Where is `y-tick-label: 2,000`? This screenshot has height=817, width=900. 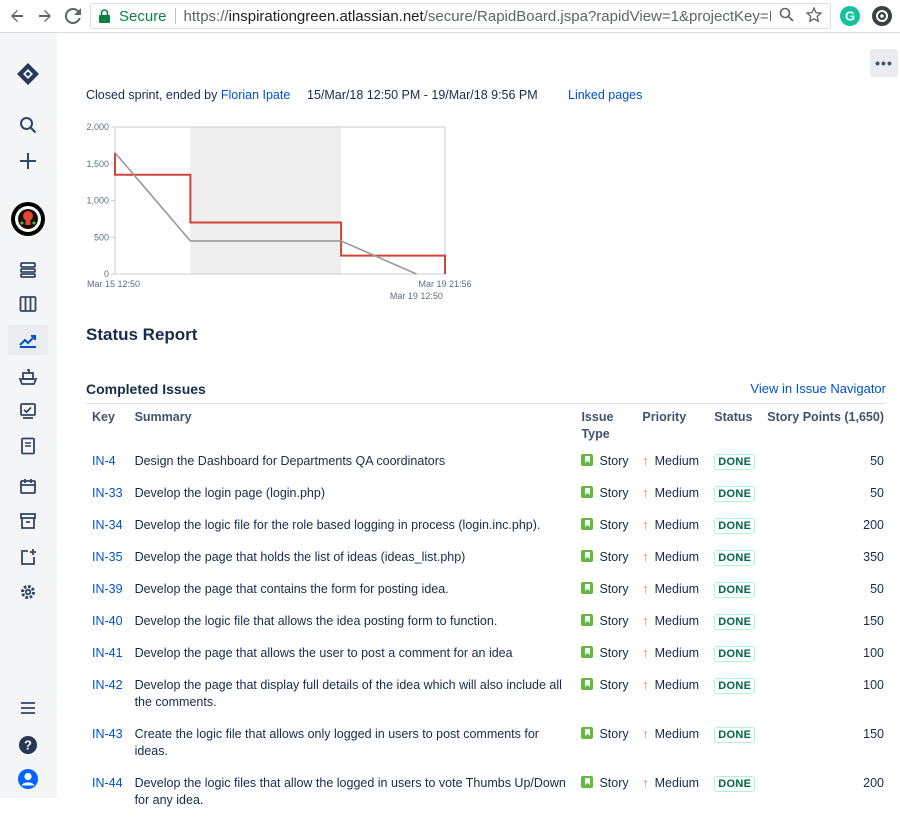 y-tick-label: 2,000 is located at coordinates (97, 127).